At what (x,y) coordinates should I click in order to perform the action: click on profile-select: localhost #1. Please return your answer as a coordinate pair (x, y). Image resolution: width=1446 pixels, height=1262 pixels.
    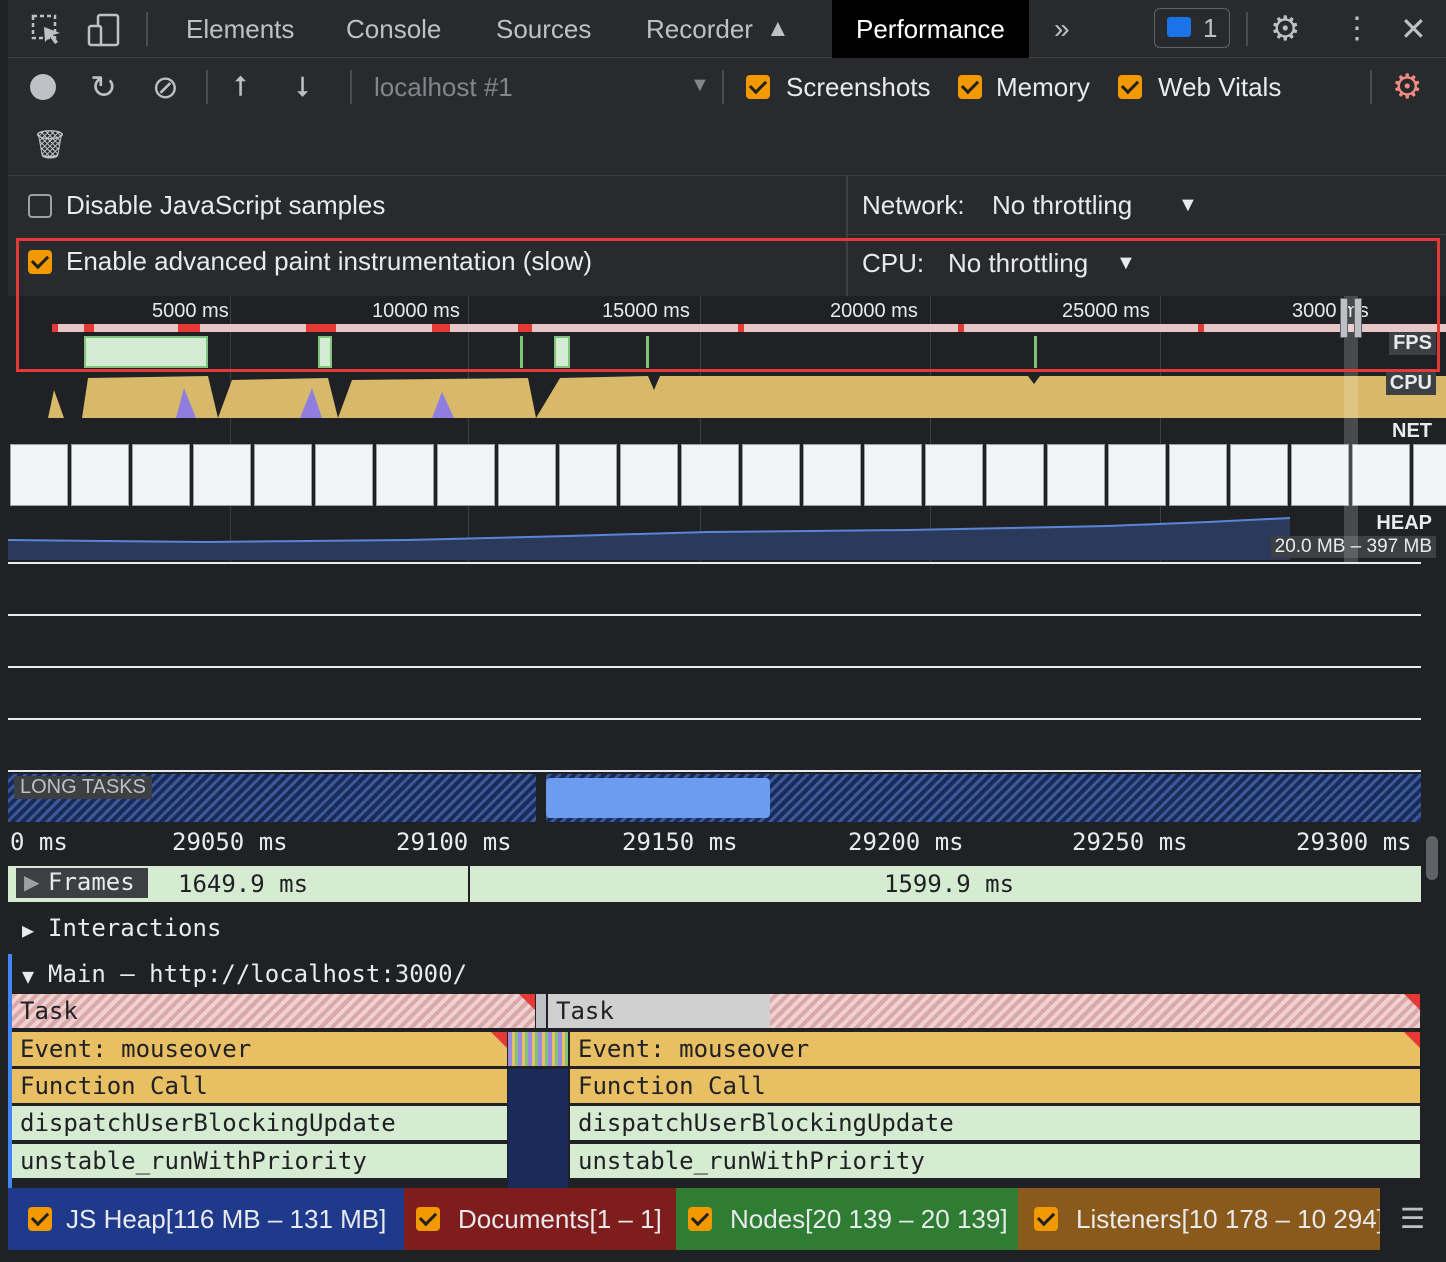
    Looking at the image, I should click on (443, 87).